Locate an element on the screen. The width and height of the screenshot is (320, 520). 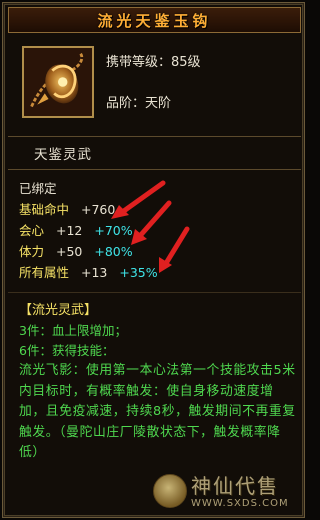
carry-level: 携带等级：85级 is located at coordinates (153, 60).